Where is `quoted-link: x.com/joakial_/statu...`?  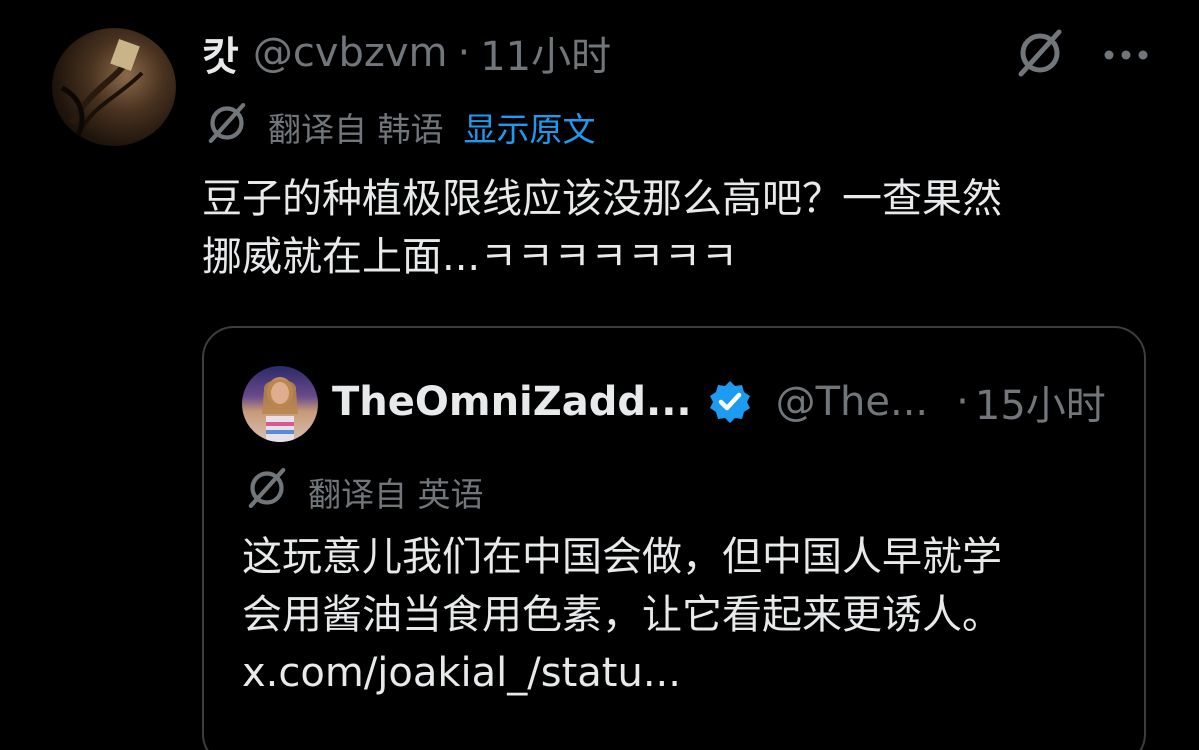 quoted-link: x.com/joakial_/statu... is located at coordinates (682, 673).